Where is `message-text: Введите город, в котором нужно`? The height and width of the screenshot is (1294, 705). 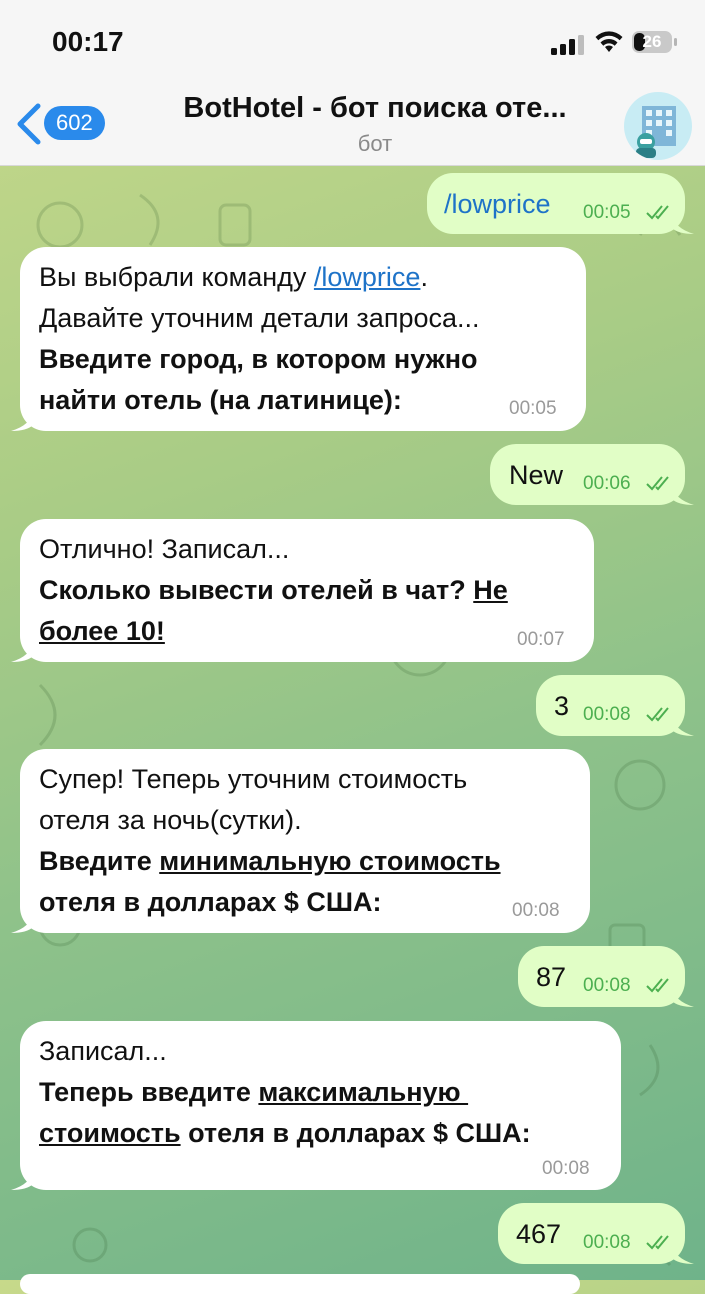 message-text: Введите город, в котором нужно is located at coordinates (258, 359).